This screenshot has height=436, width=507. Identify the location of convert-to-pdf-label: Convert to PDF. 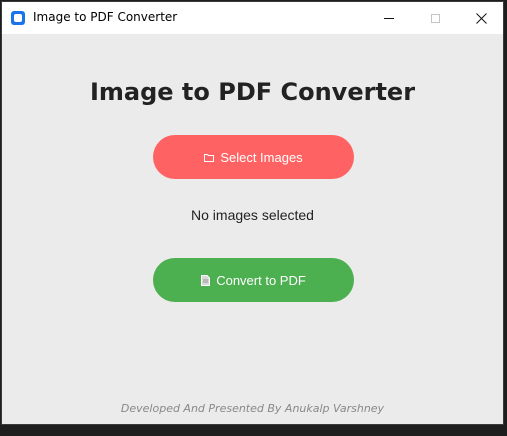
(261, 280).